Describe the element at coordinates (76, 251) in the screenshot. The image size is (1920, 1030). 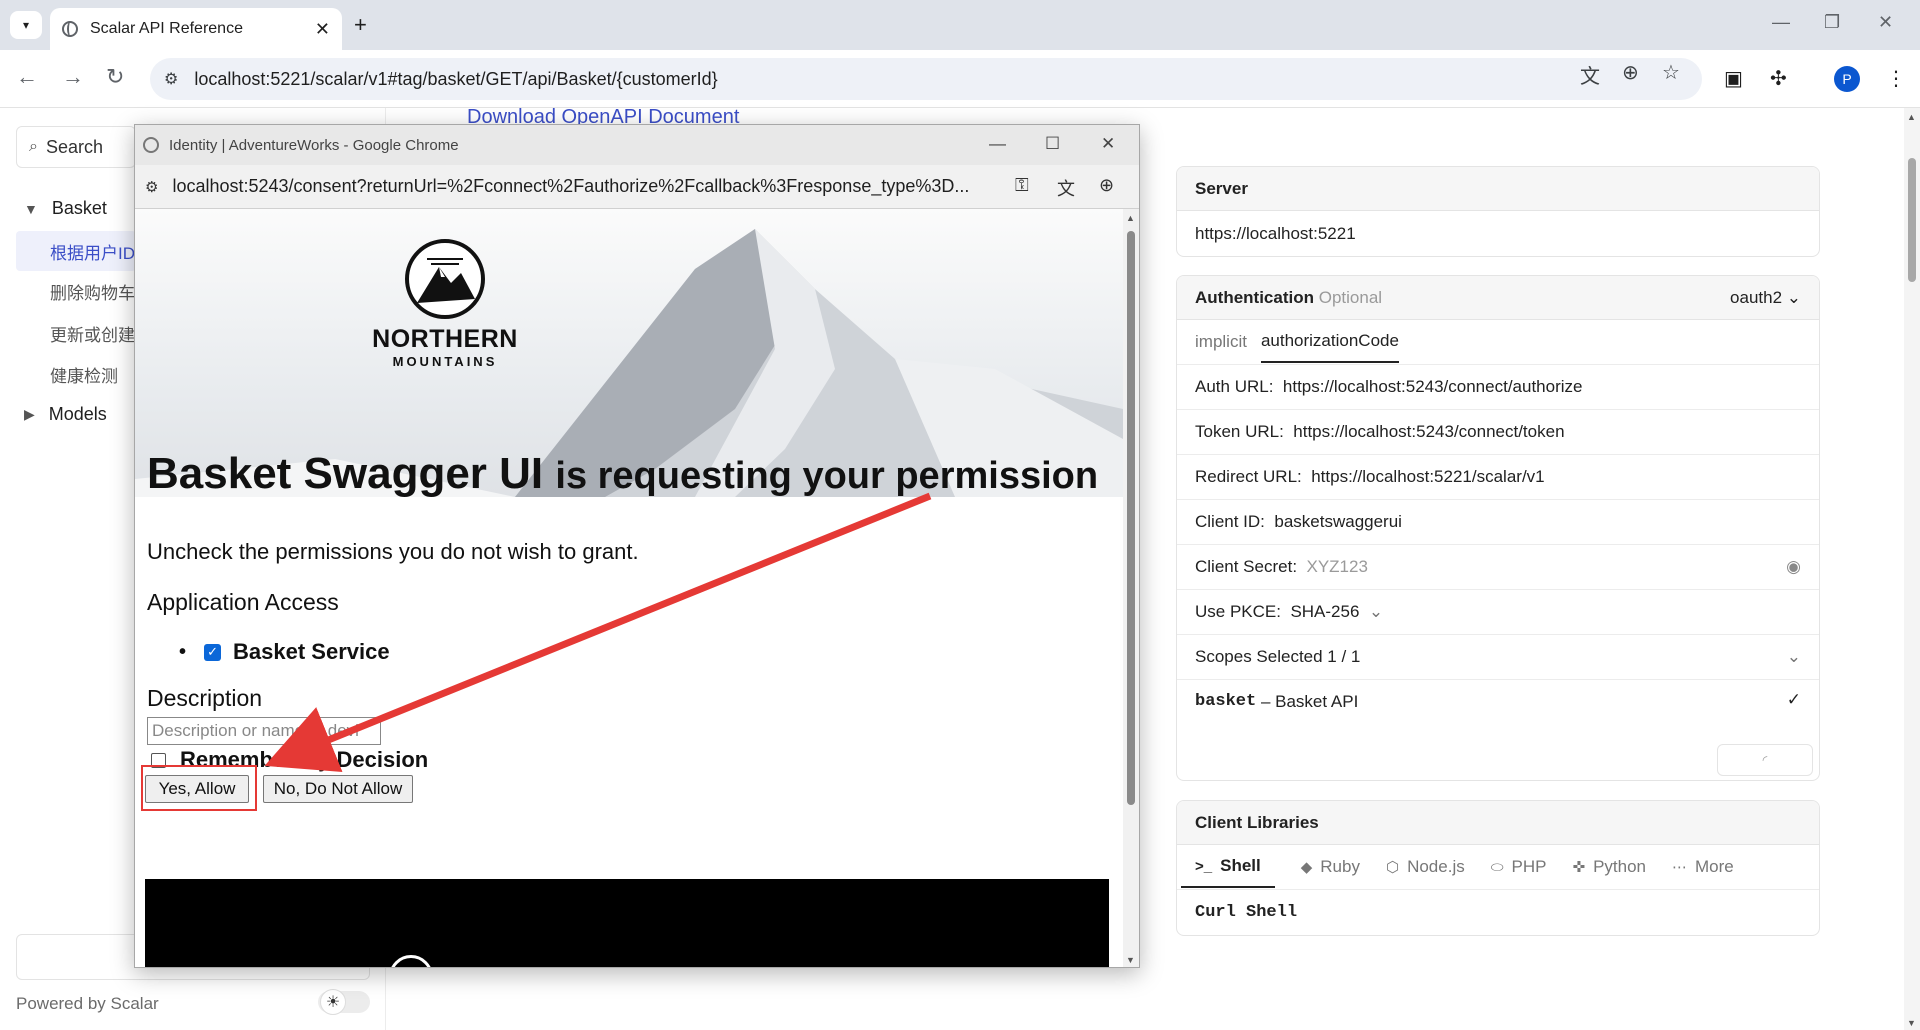
I see `sidebar-item-get-basket: 根据用户ID` at that location.